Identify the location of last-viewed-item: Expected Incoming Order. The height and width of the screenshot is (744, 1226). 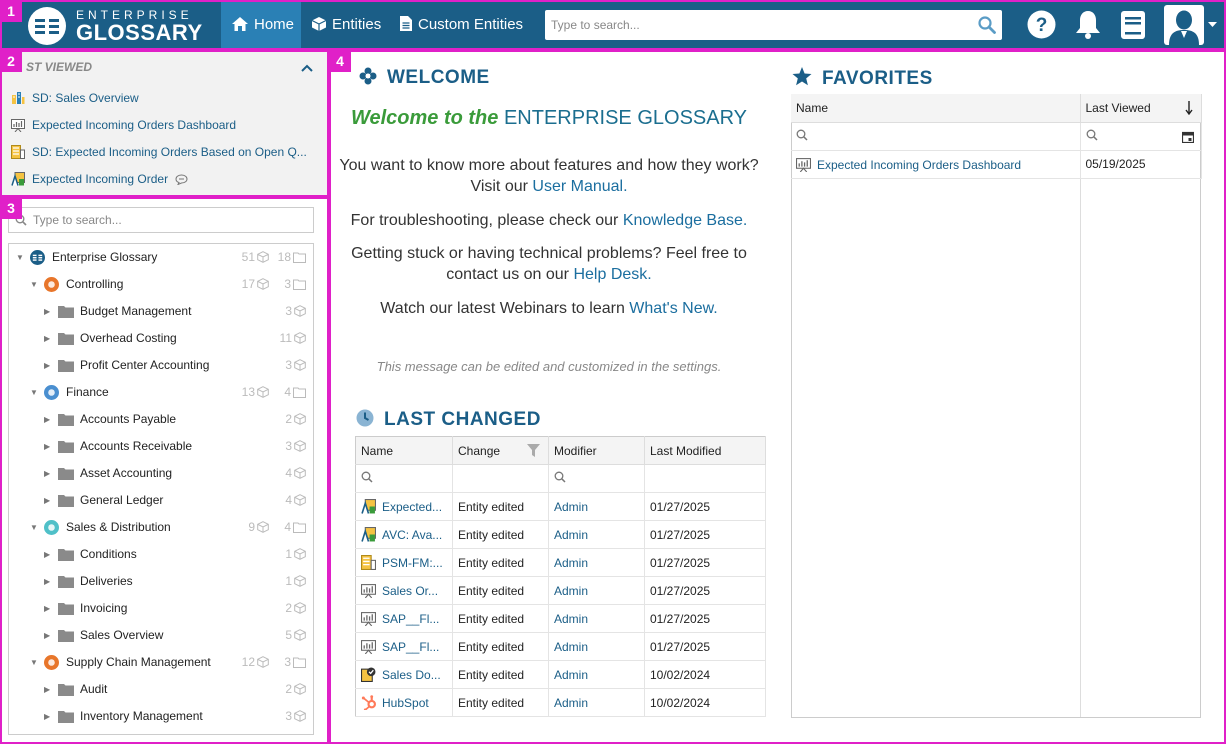
(99, 179).